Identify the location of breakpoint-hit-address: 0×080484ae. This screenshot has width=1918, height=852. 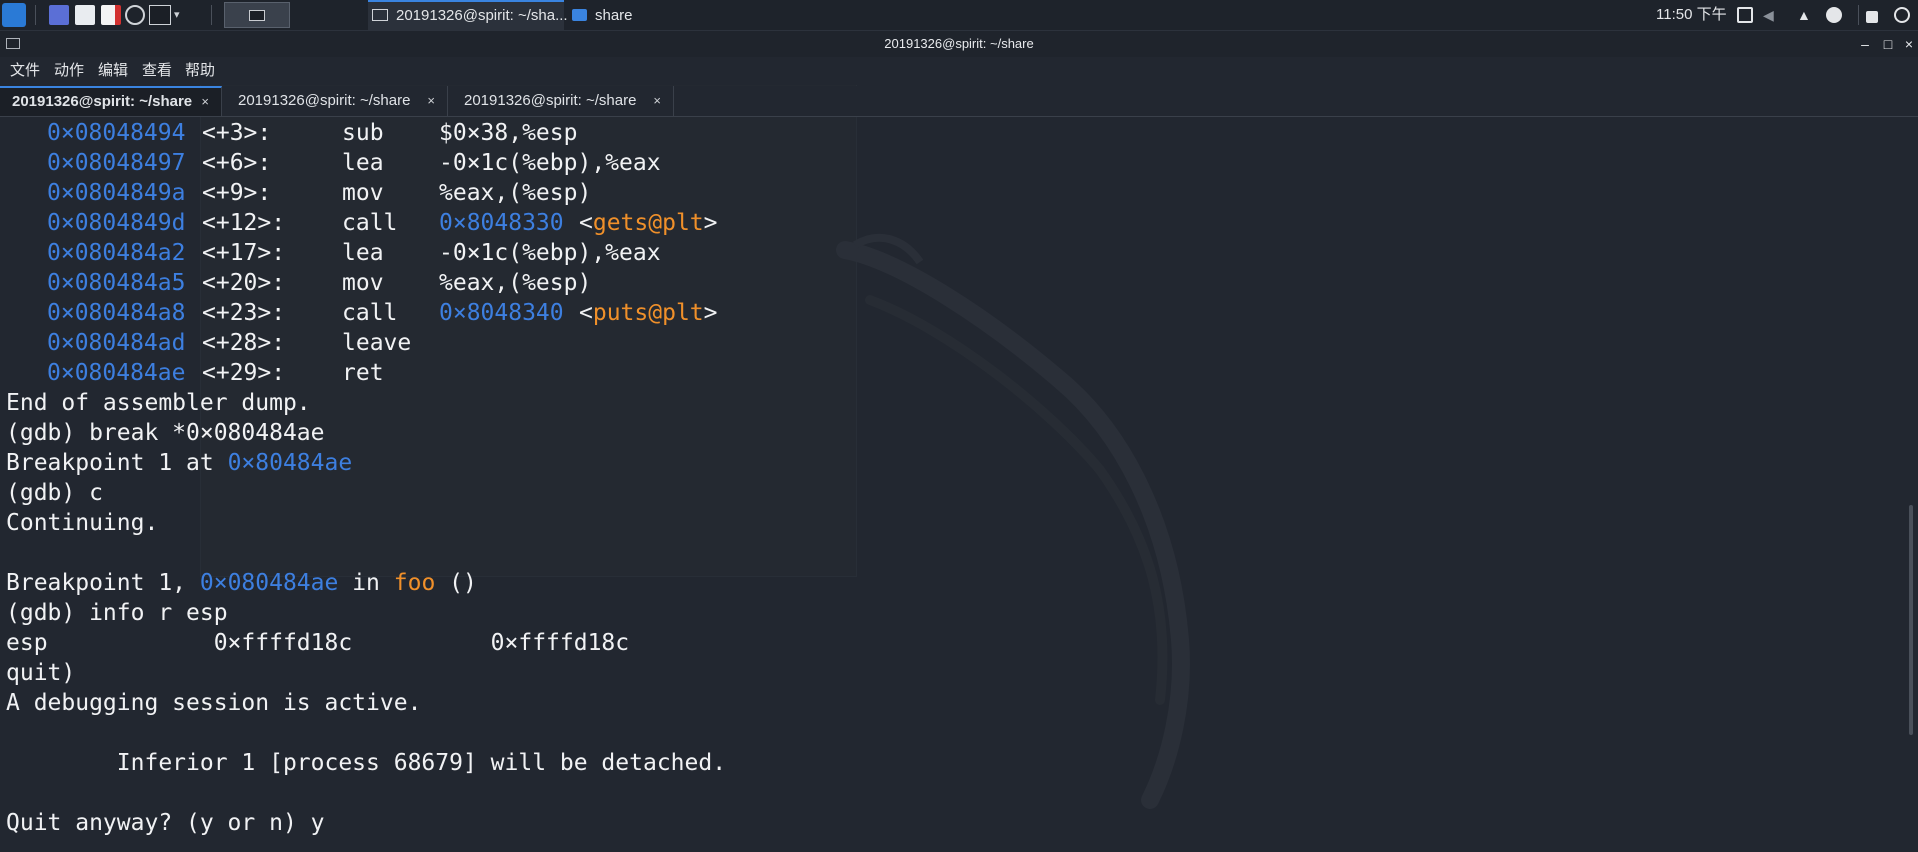
(269, 583).